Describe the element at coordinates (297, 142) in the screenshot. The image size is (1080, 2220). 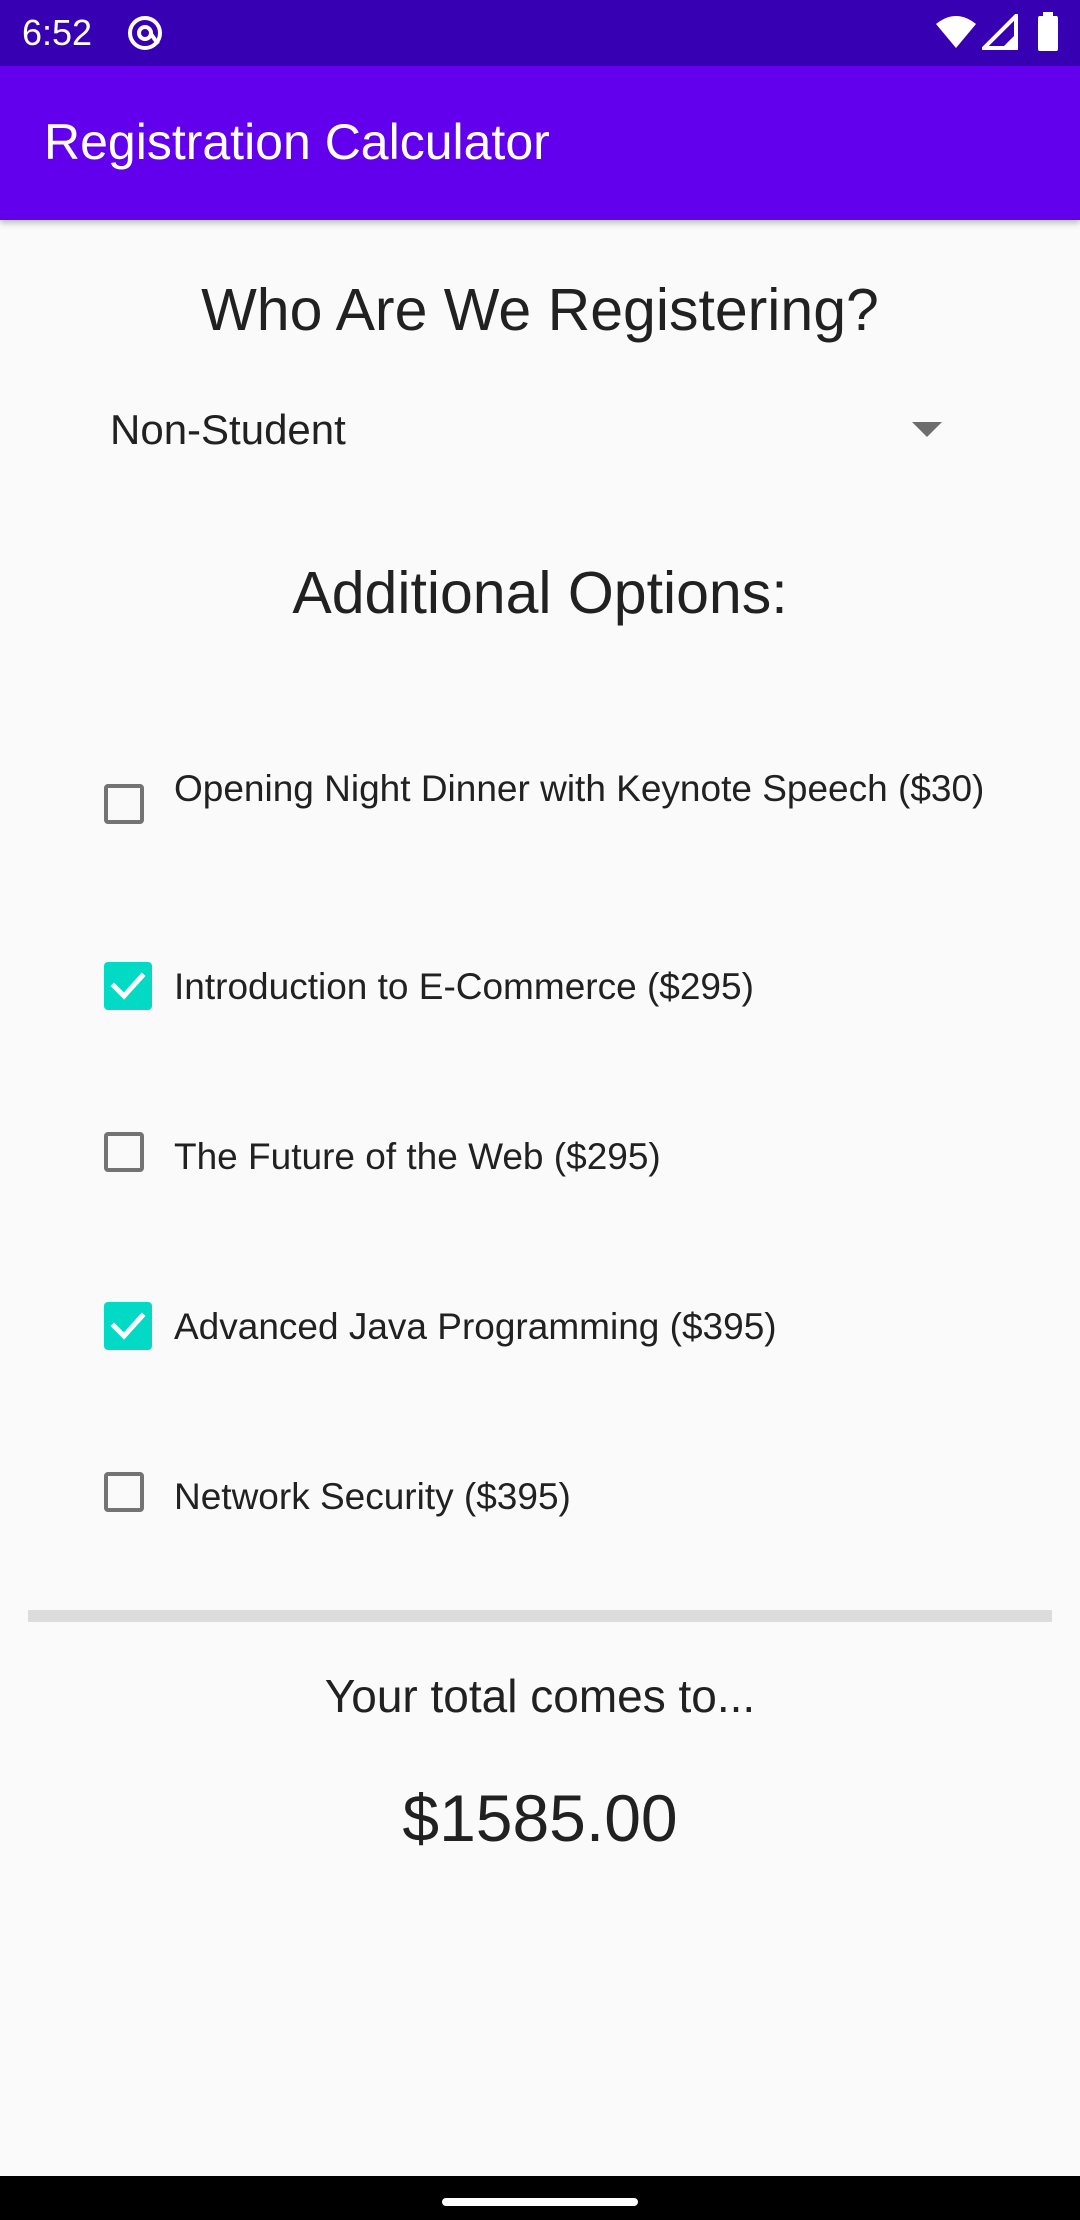
I see `app-title: Registration Calculator` at that location.